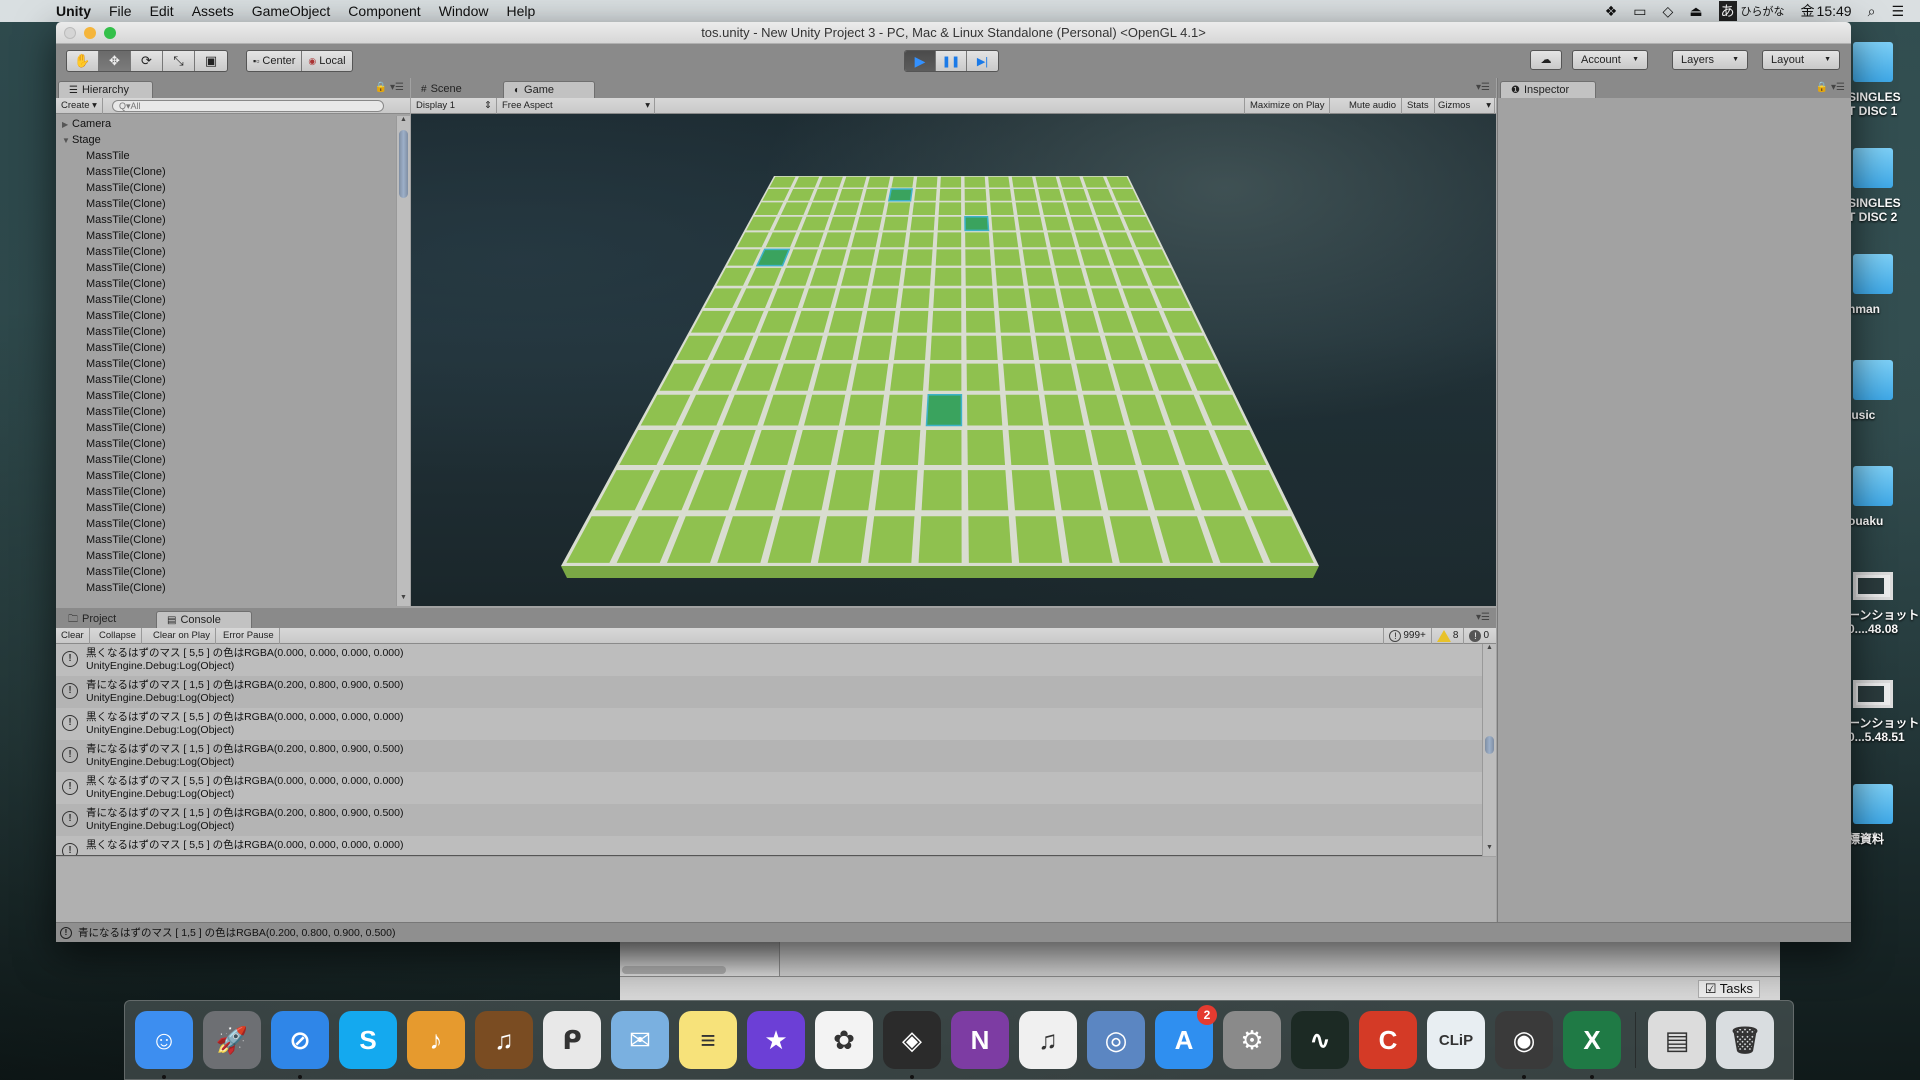 The image size is (1920, 1080). What do you see at coordinates (368, 1040) in the screenshot?
I see `dock-app-skype: S` at bounding box center [368, 1040].